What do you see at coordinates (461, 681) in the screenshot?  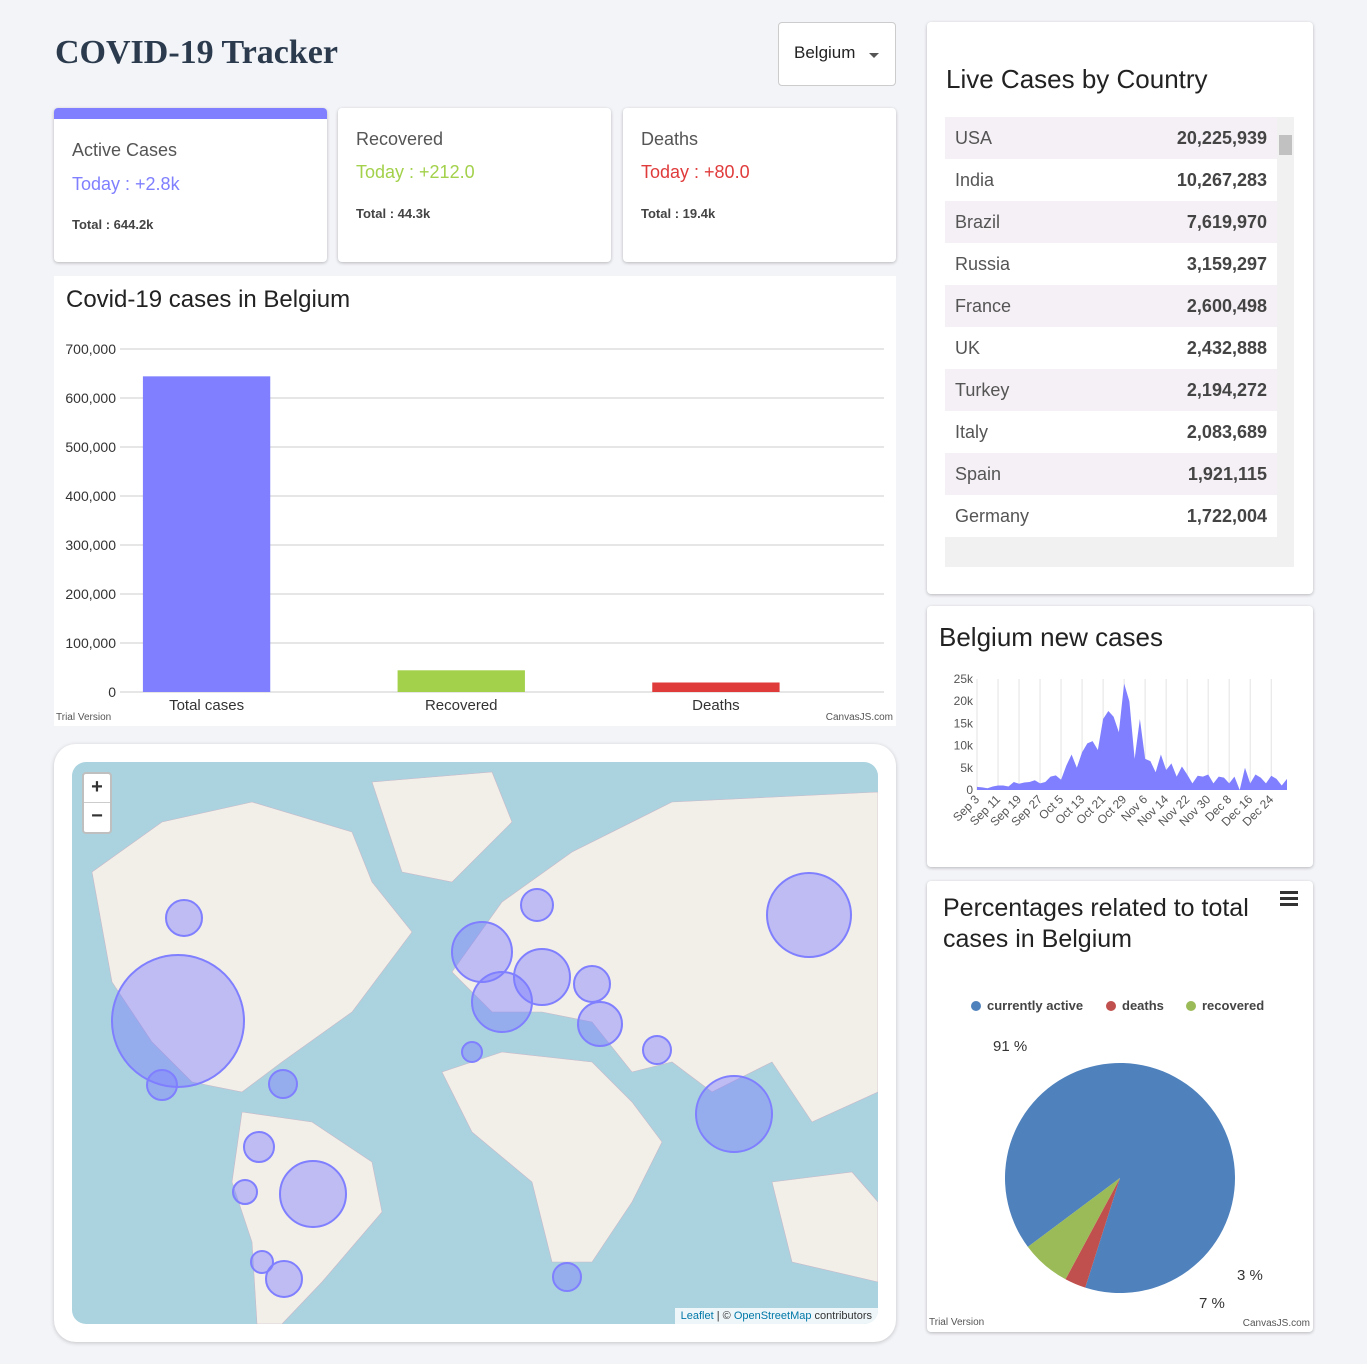 I see `bar-recovered` at bounding box center [461, 681].